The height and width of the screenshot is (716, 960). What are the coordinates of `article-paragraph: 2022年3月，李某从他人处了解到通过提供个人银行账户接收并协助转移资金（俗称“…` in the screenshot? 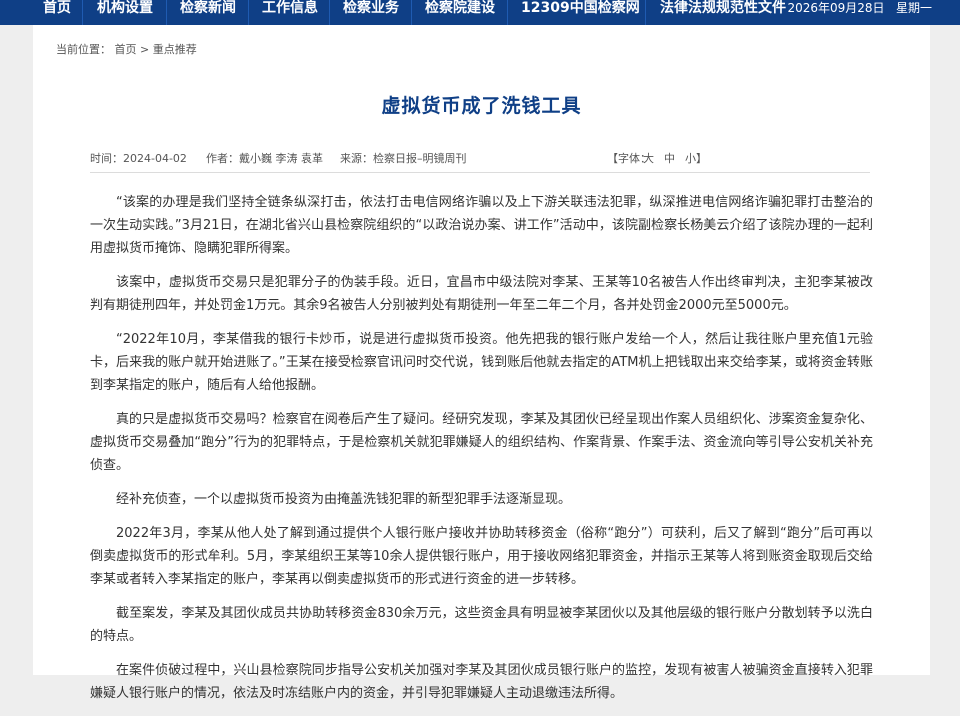 It's located at (481, 556).